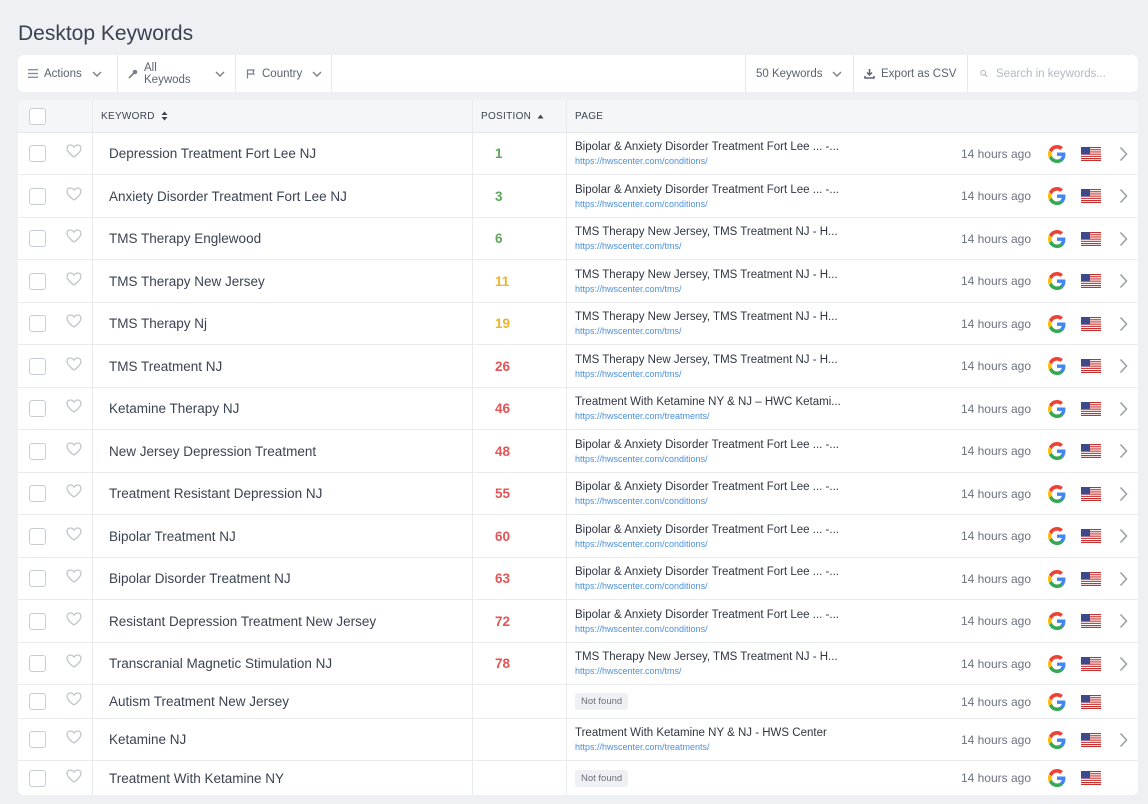 Image resolution: width=1148 pixels, height=804 pixels. Describe the element at coordinates (911, 73) in the screenshot. I see `export-csv-button: Export as CSV` at that location.